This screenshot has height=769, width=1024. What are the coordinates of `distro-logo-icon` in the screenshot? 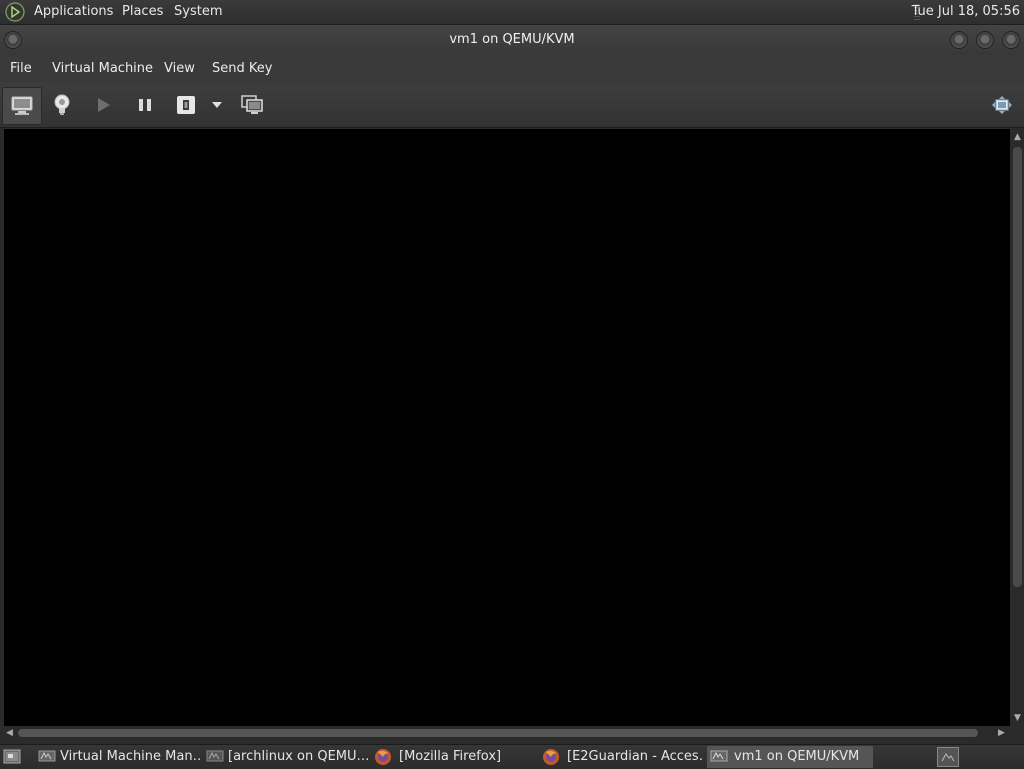 It's located at (15, 12).